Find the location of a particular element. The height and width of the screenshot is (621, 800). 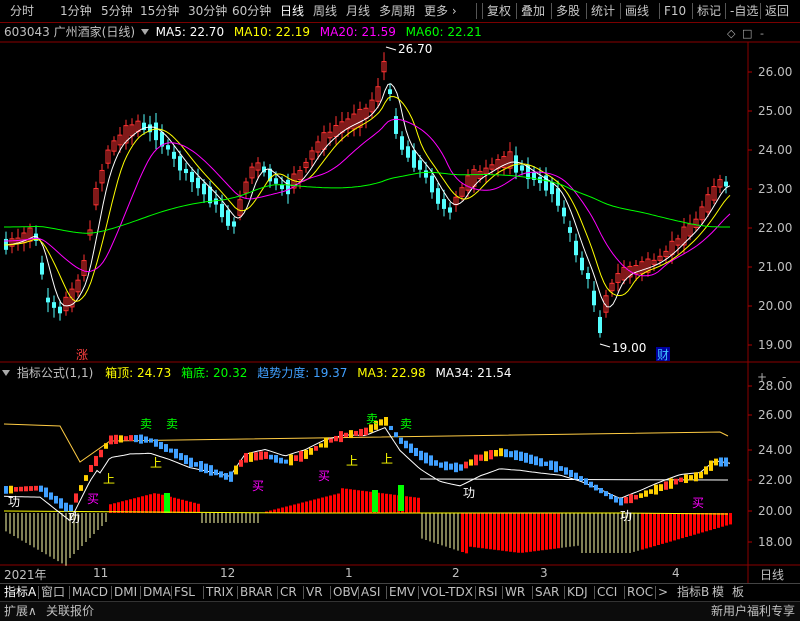

indicator-tab-16: SAR is located at coordinates (547, 592).